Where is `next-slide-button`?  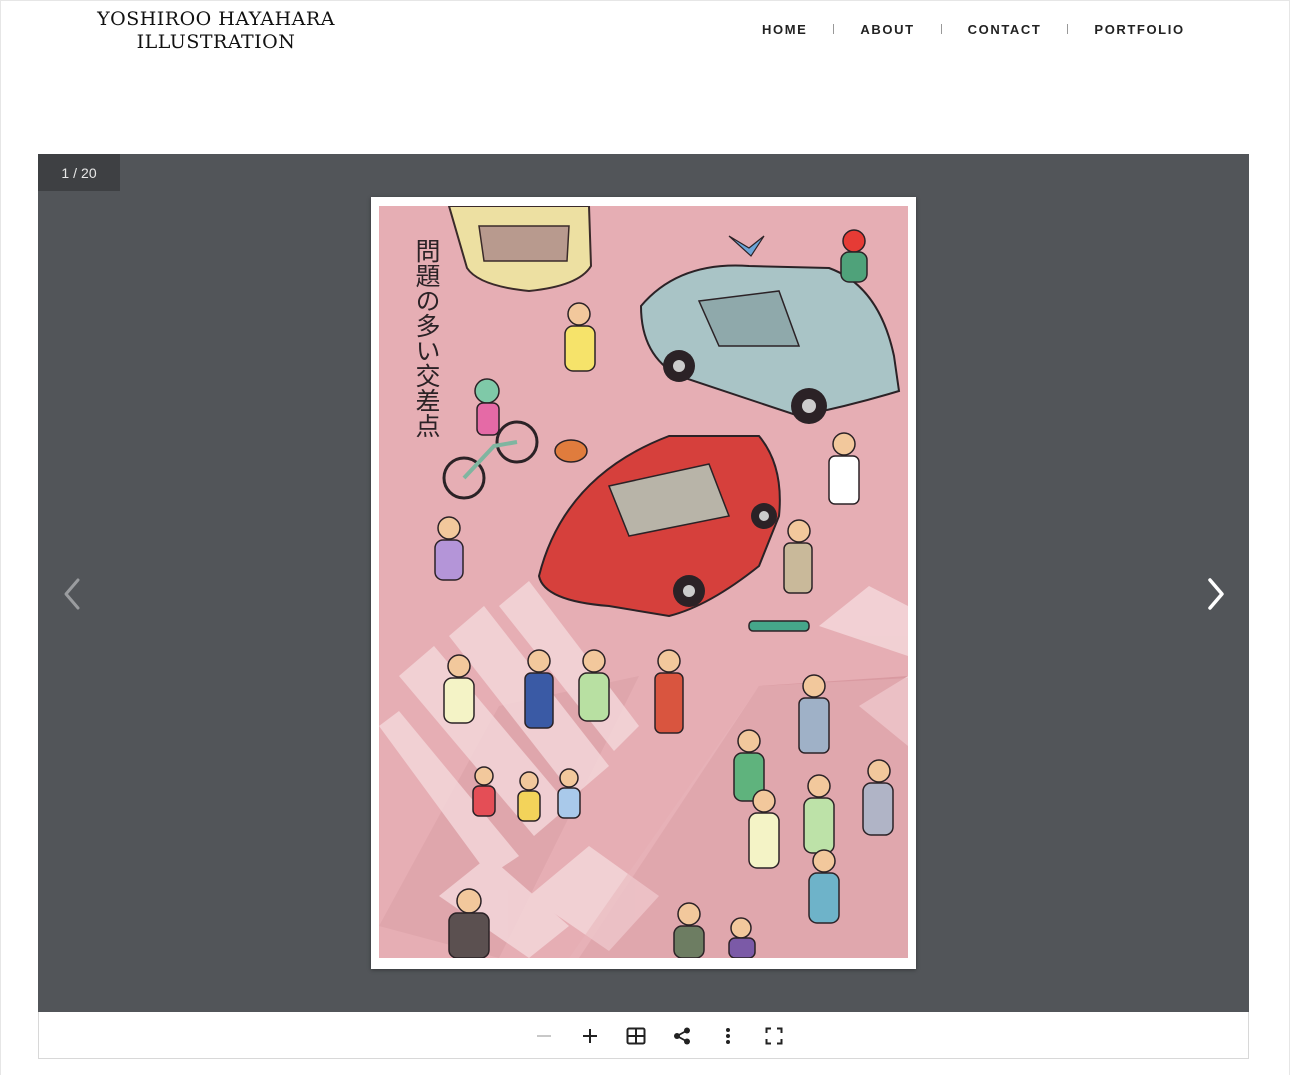 next-slide-button is located at coordinates (1216, 594).